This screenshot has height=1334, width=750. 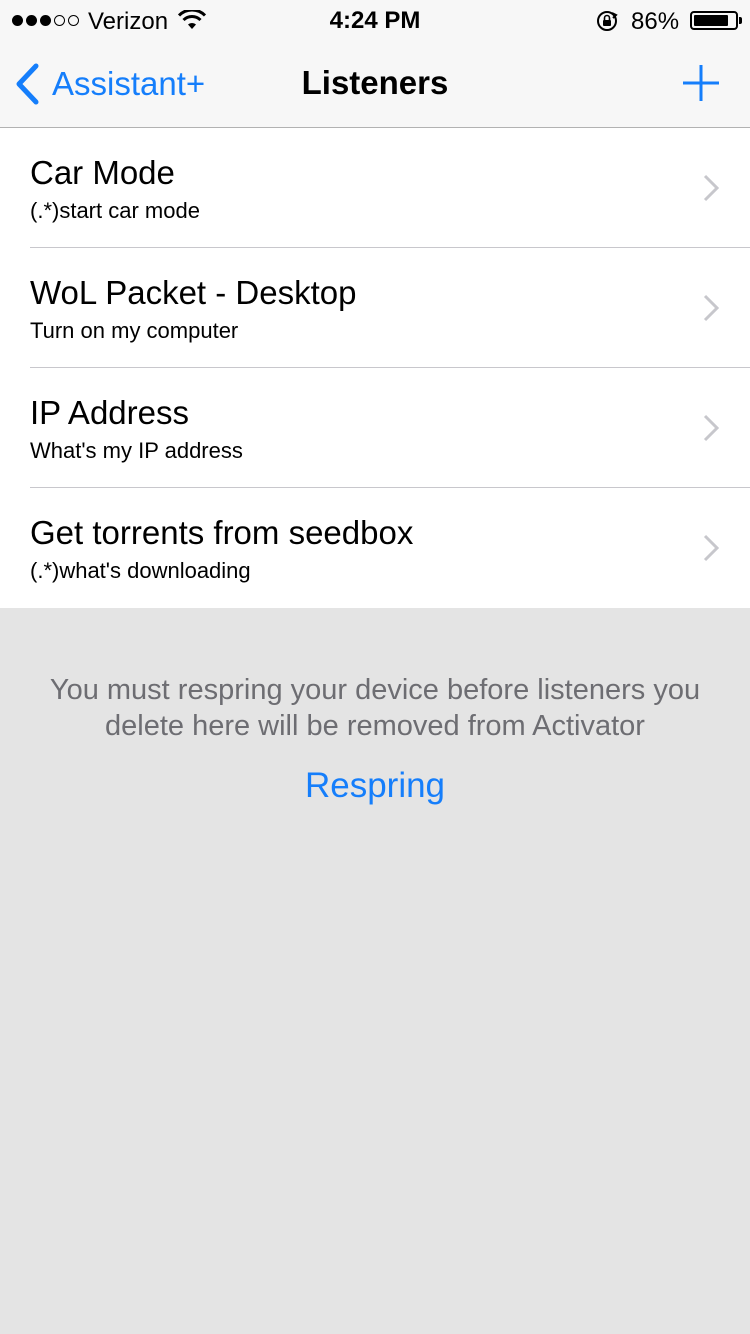 What do you see at coordinates (375, 786) in the screenshot?
I see `respring-button: Respring` at bounding box center [375, 786].